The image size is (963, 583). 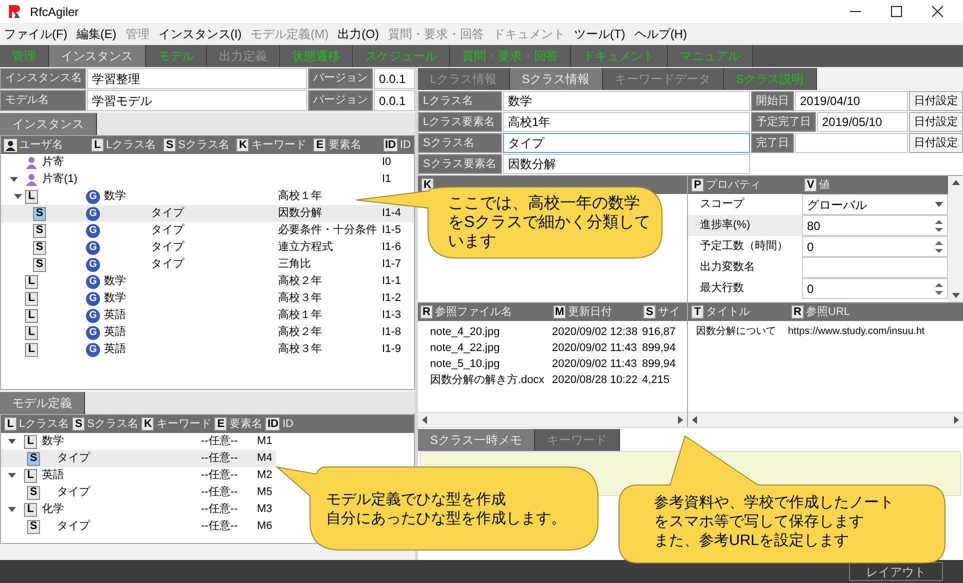 I want to click on property-name: スコープ, so click(x=722, y=204).